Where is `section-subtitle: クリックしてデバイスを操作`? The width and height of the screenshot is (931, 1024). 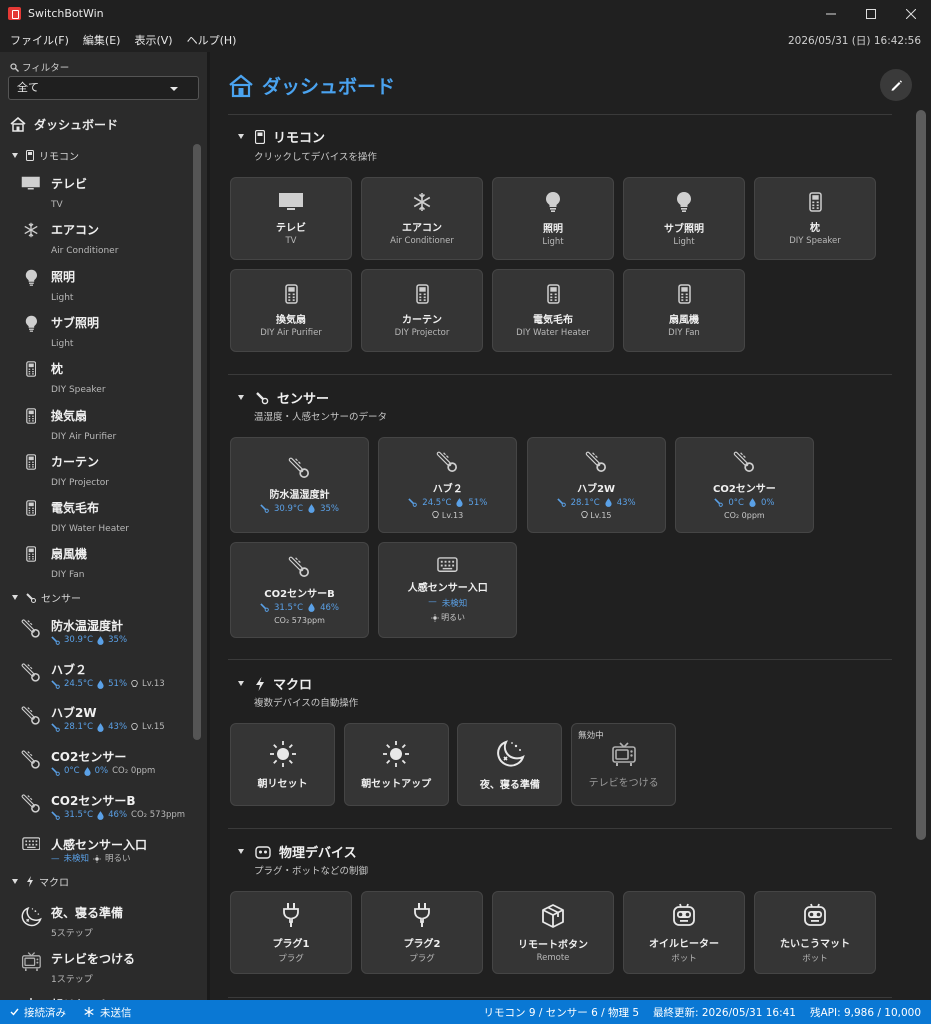 section-subtitle: クリックしてデバイスを操作 is located at coordinates (315, 157).